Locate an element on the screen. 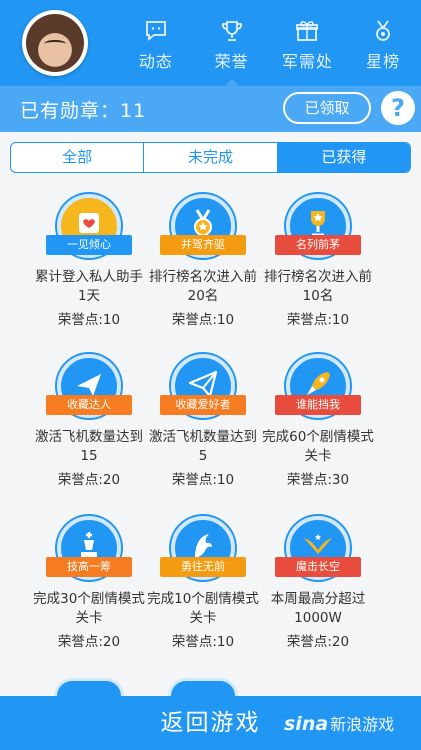 This screenshot has width=421, height=750. watermark-text: 新浪游戏 is located at coordinates (362, 724).